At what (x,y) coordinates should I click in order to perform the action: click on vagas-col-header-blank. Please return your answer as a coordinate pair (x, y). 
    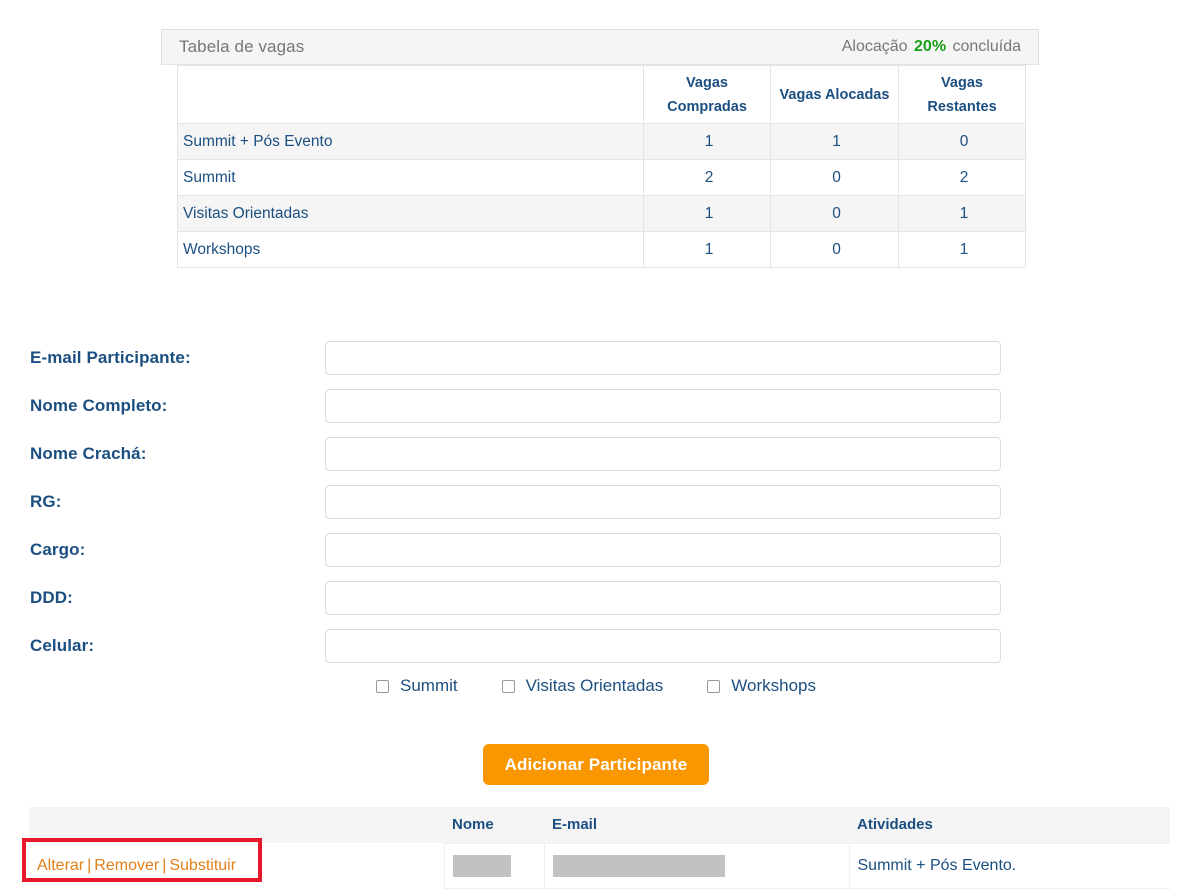
    Looking at the image, I should click on (410, 94).